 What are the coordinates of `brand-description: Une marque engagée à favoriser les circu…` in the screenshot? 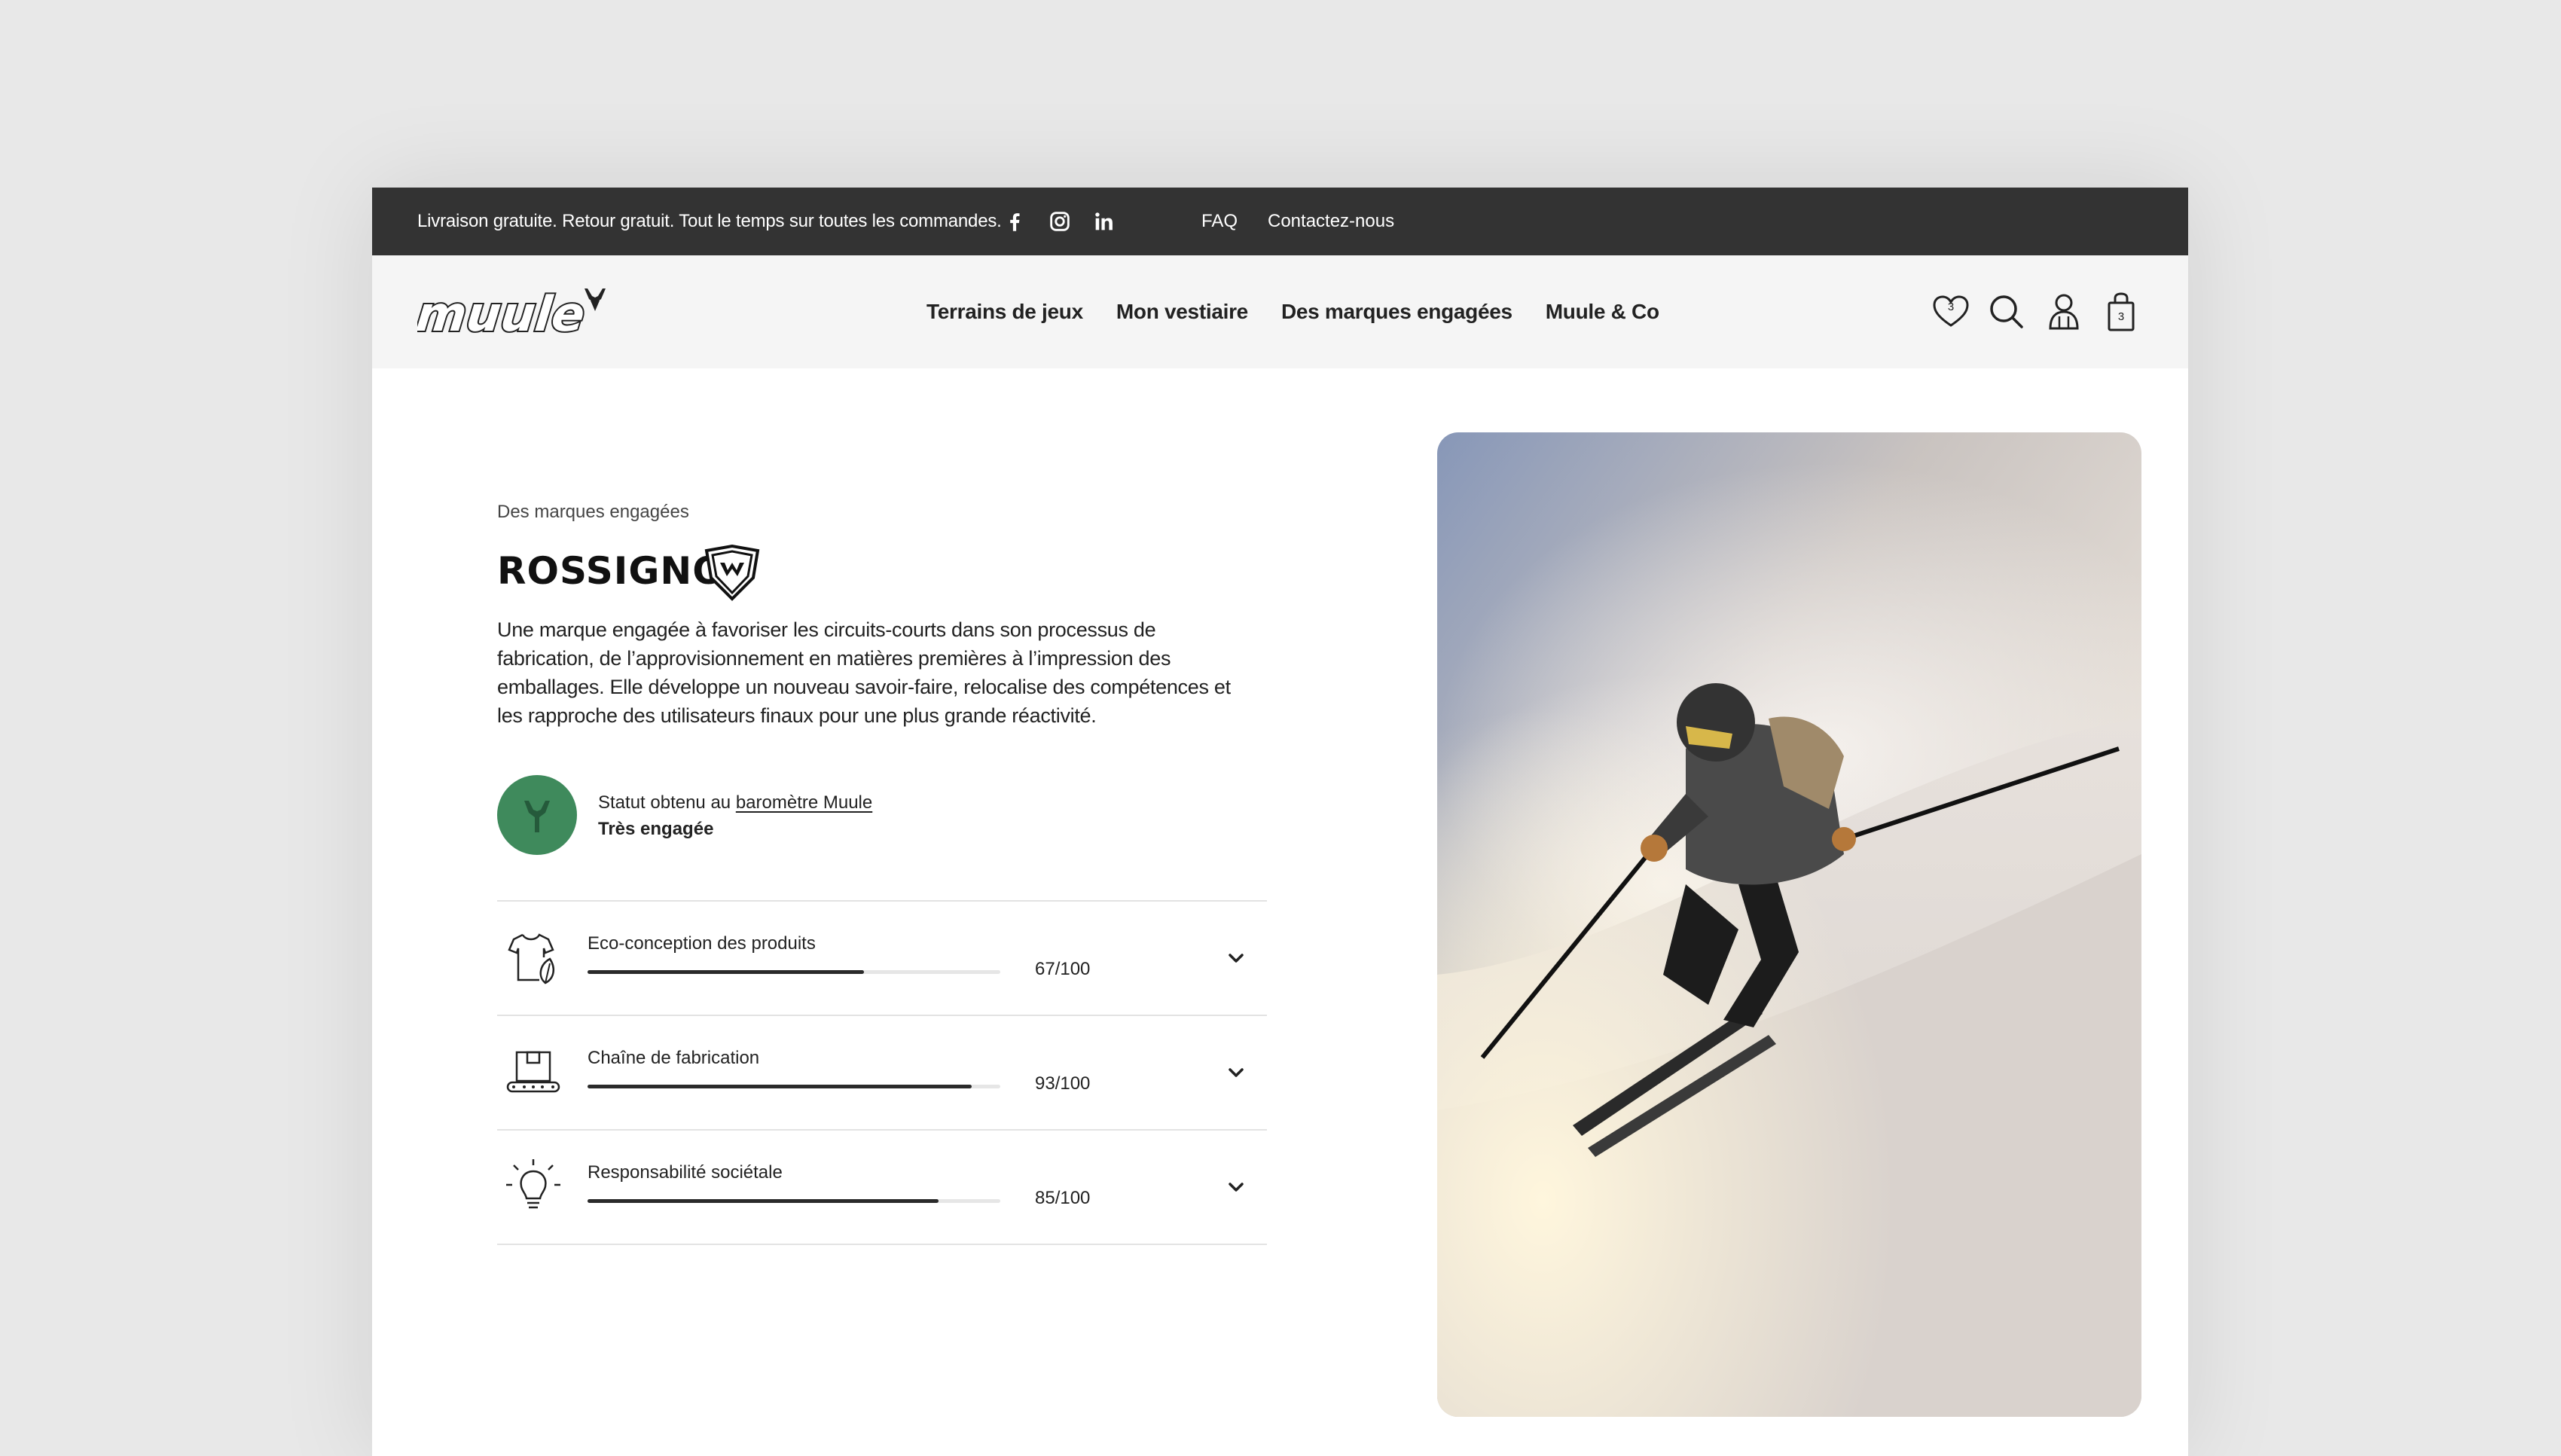 It's located at (864, 672).